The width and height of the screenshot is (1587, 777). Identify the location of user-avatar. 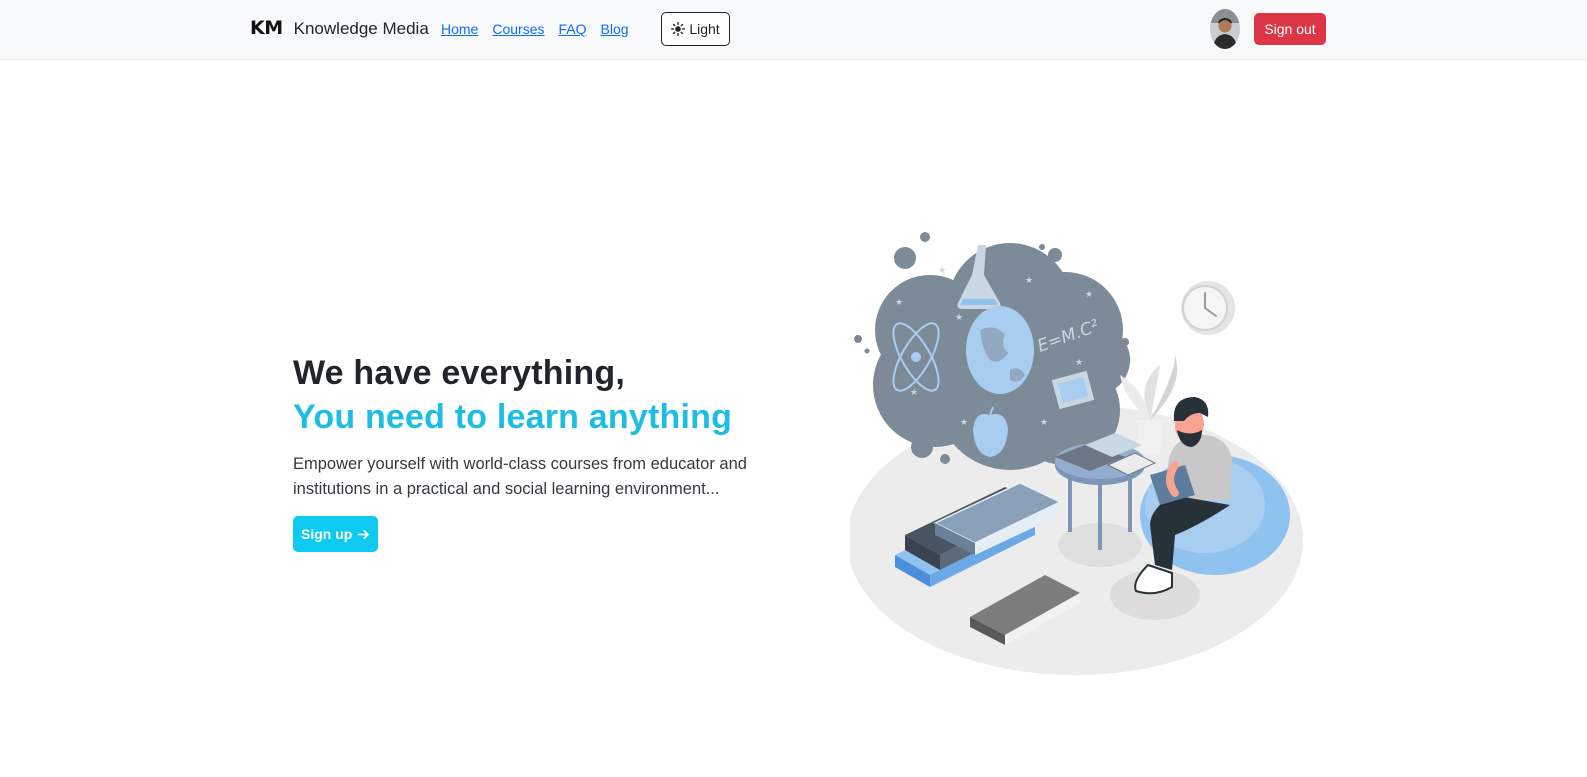
(1225, 29).